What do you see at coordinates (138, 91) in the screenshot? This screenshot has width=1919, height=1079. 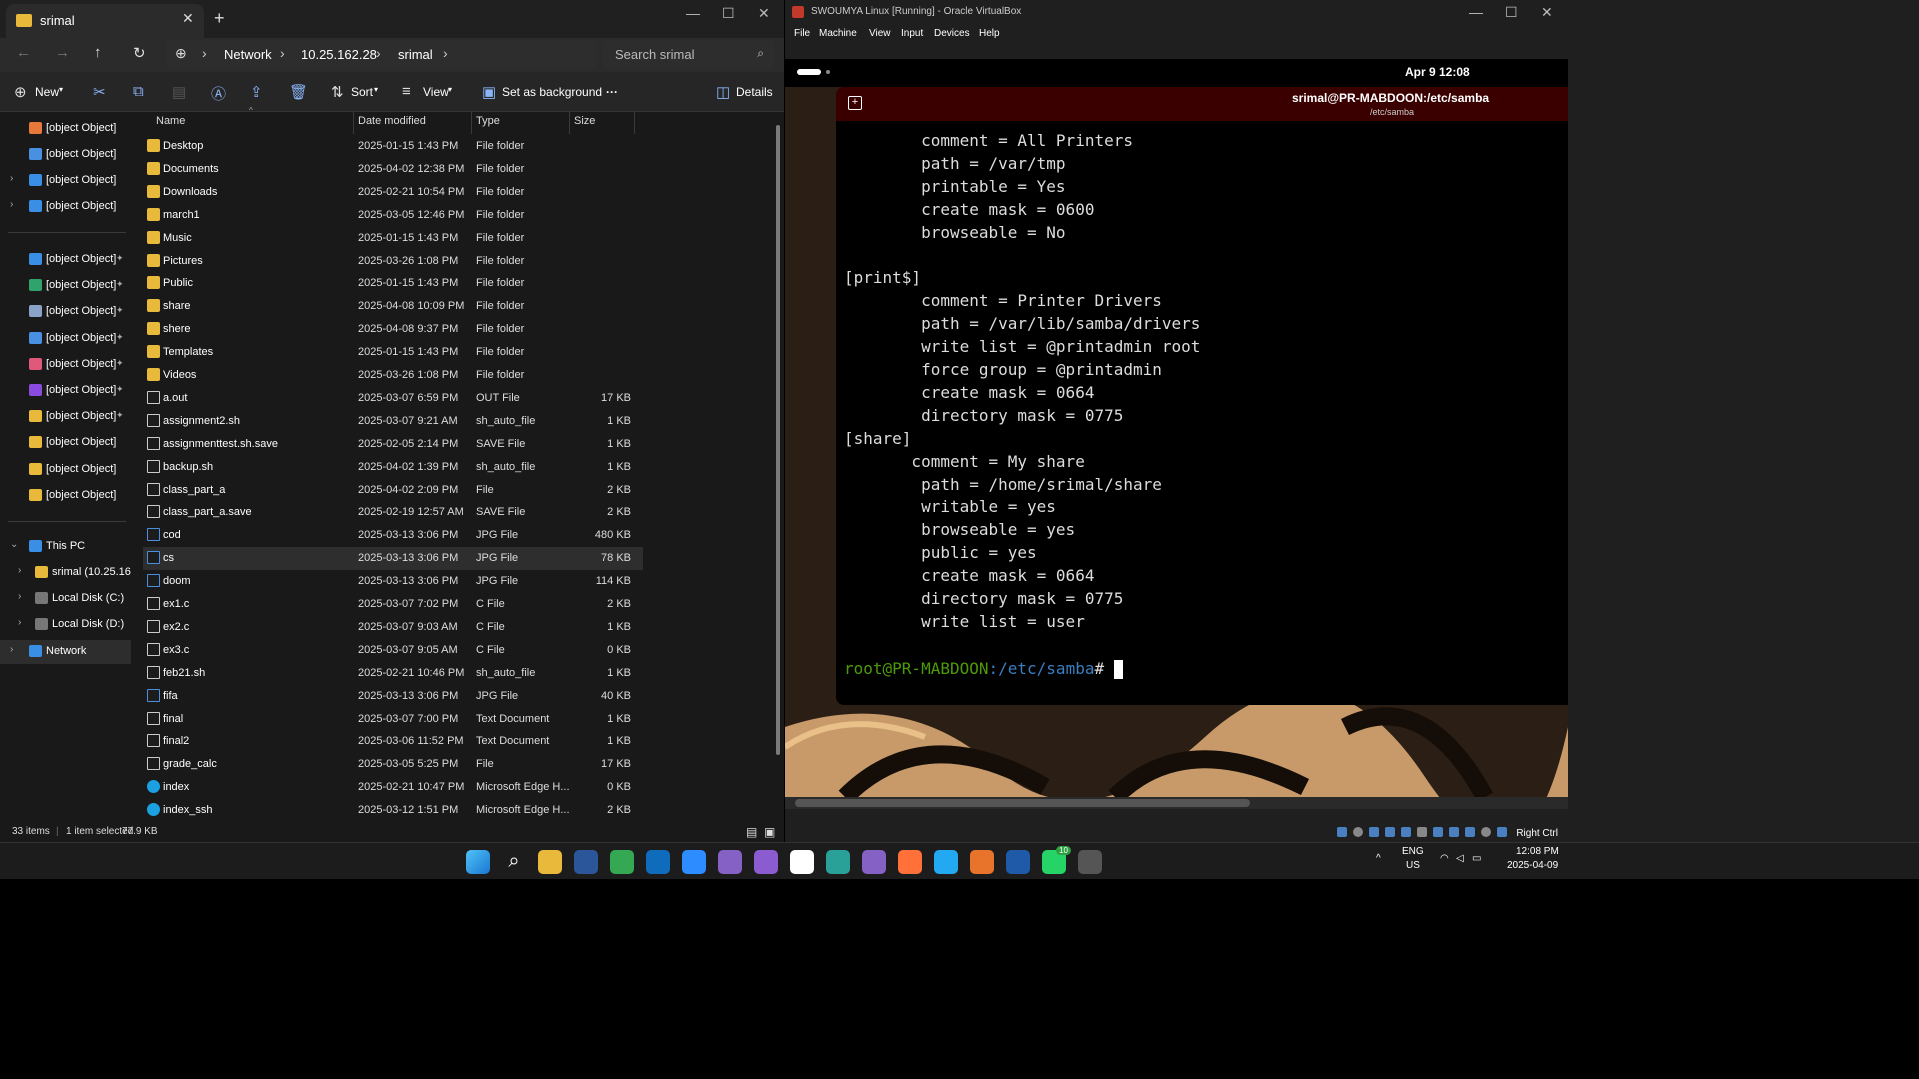 I see `copy-icon: ⧉` at bounding box center [138, 91].